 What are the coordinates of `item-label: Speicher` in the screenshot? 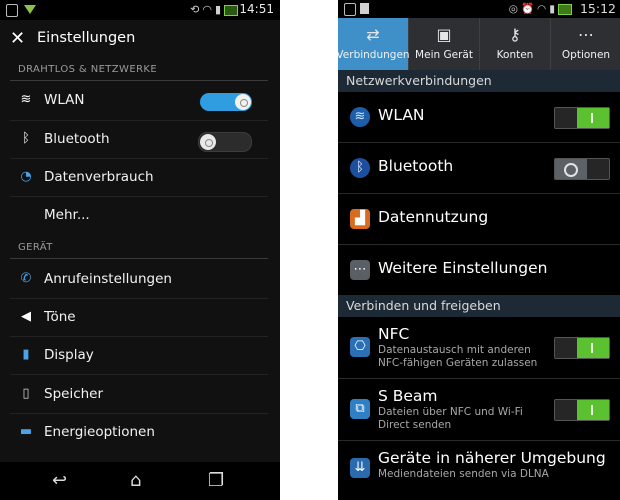 It's located at (74, 394).